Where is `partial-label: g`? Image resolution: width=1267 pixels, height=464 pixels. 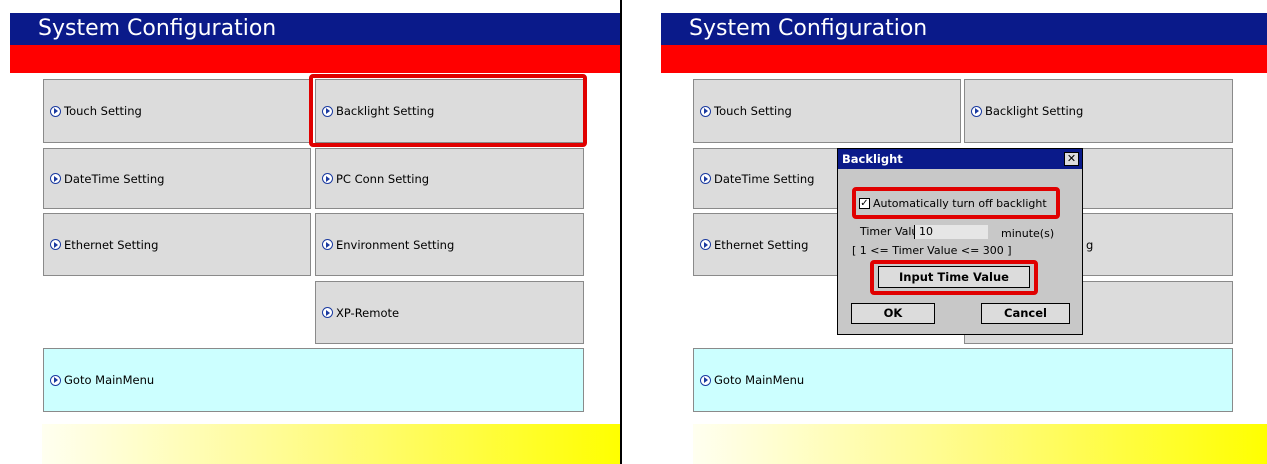 partial-label: g is located at coordinates (1090, 244).